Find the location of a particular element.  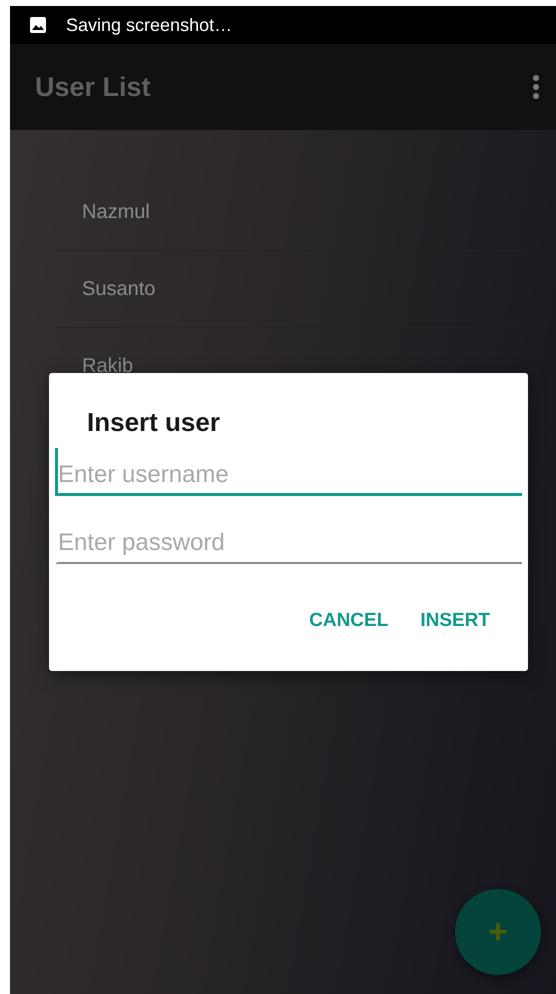

dialog-button: INSERT is located at coordinates (455, 621).